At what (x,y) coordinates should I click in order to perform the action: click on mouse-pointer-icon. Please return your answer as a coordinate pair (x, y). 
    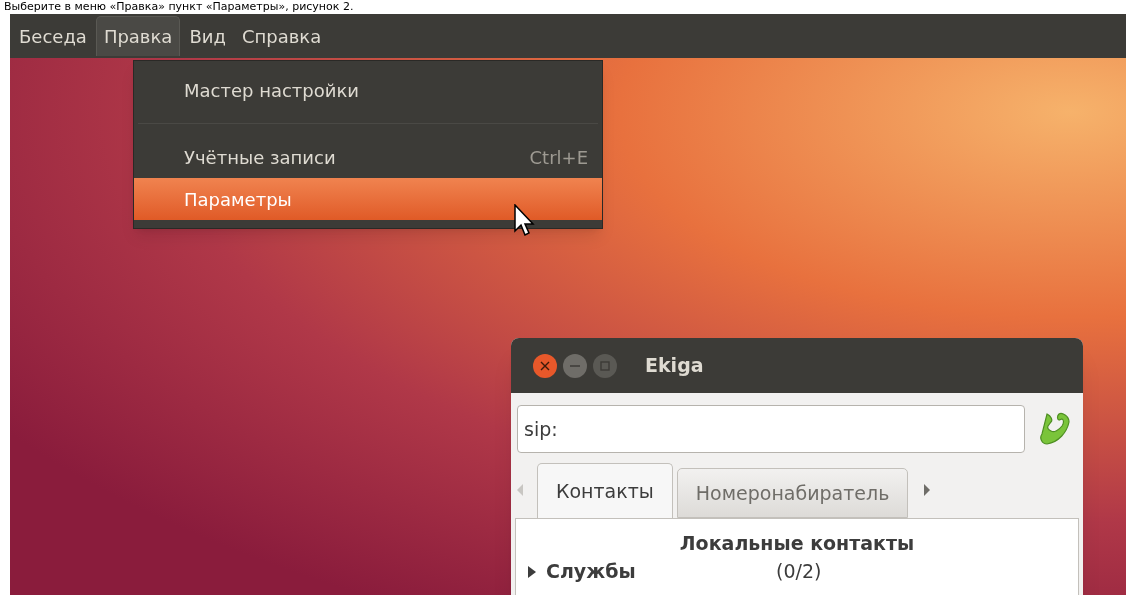
    Looking at the image, I should click on (525, 221).